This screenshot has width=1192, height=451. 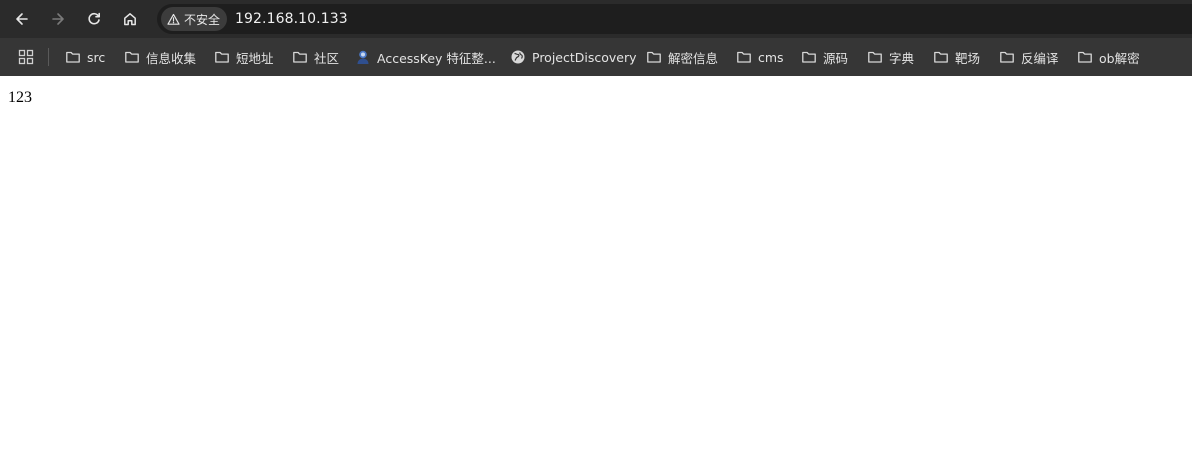 I want to click on bookmark-label: src, so click(x=96, y=57).